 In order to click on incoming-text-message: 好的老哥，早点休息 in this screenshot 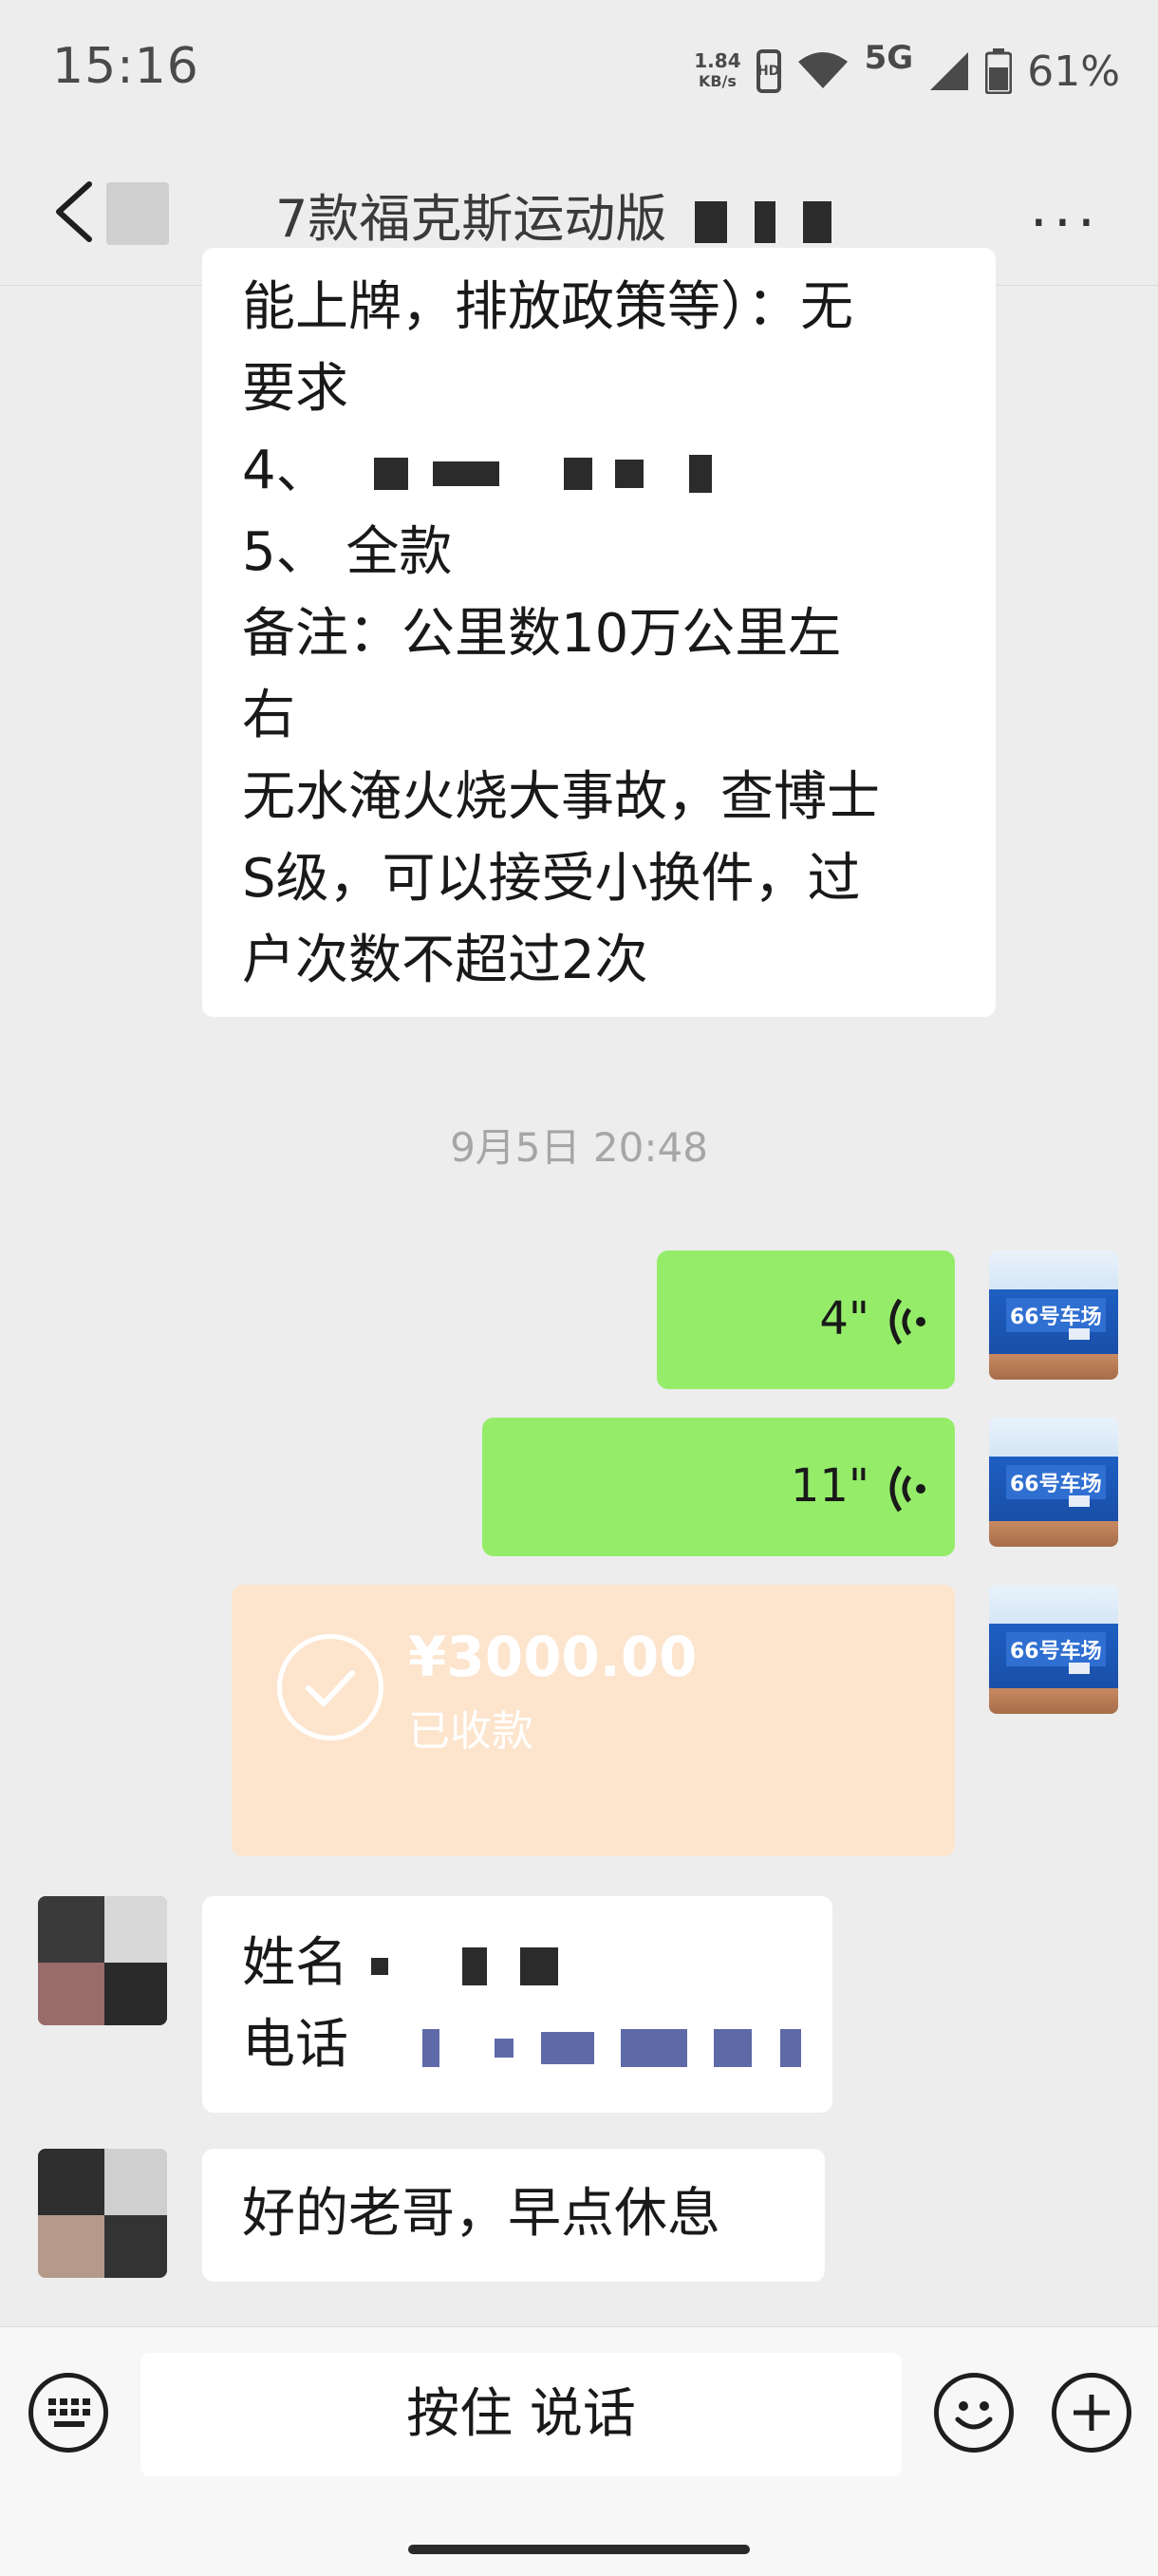, I will do `click(513, 2215)`.